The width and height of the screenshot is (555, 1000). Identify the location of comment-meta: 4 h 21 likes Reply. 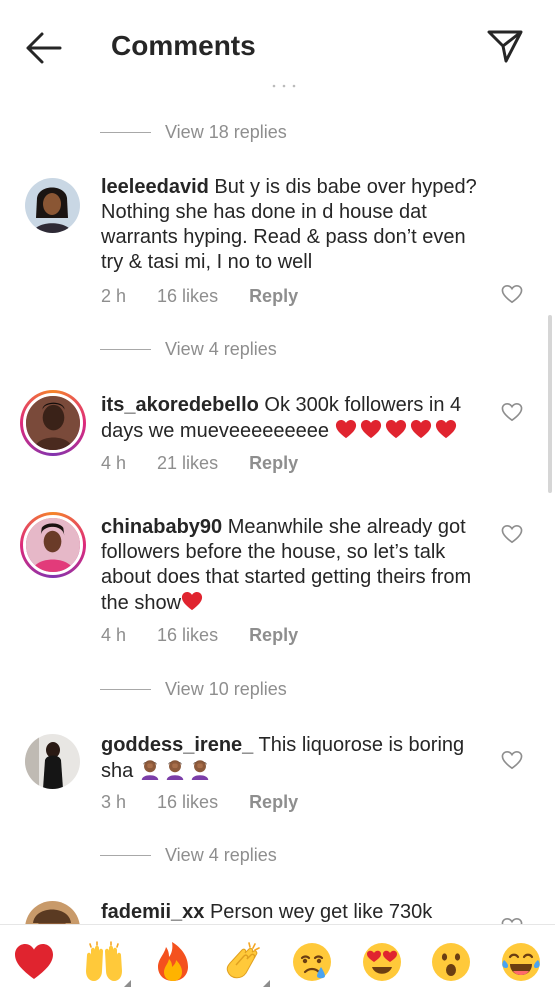
(215, 463).